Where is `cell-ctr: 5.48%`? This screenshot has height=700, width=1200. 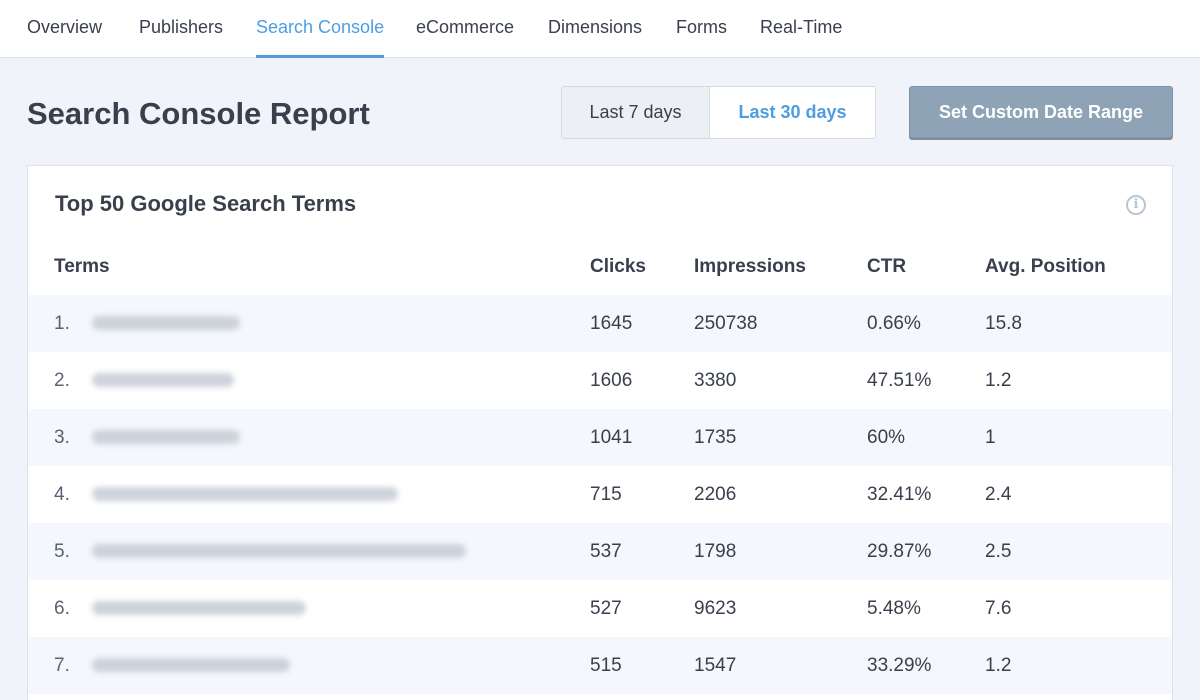 cell-ctr: 5.48% is located at coordinates (894, 608).